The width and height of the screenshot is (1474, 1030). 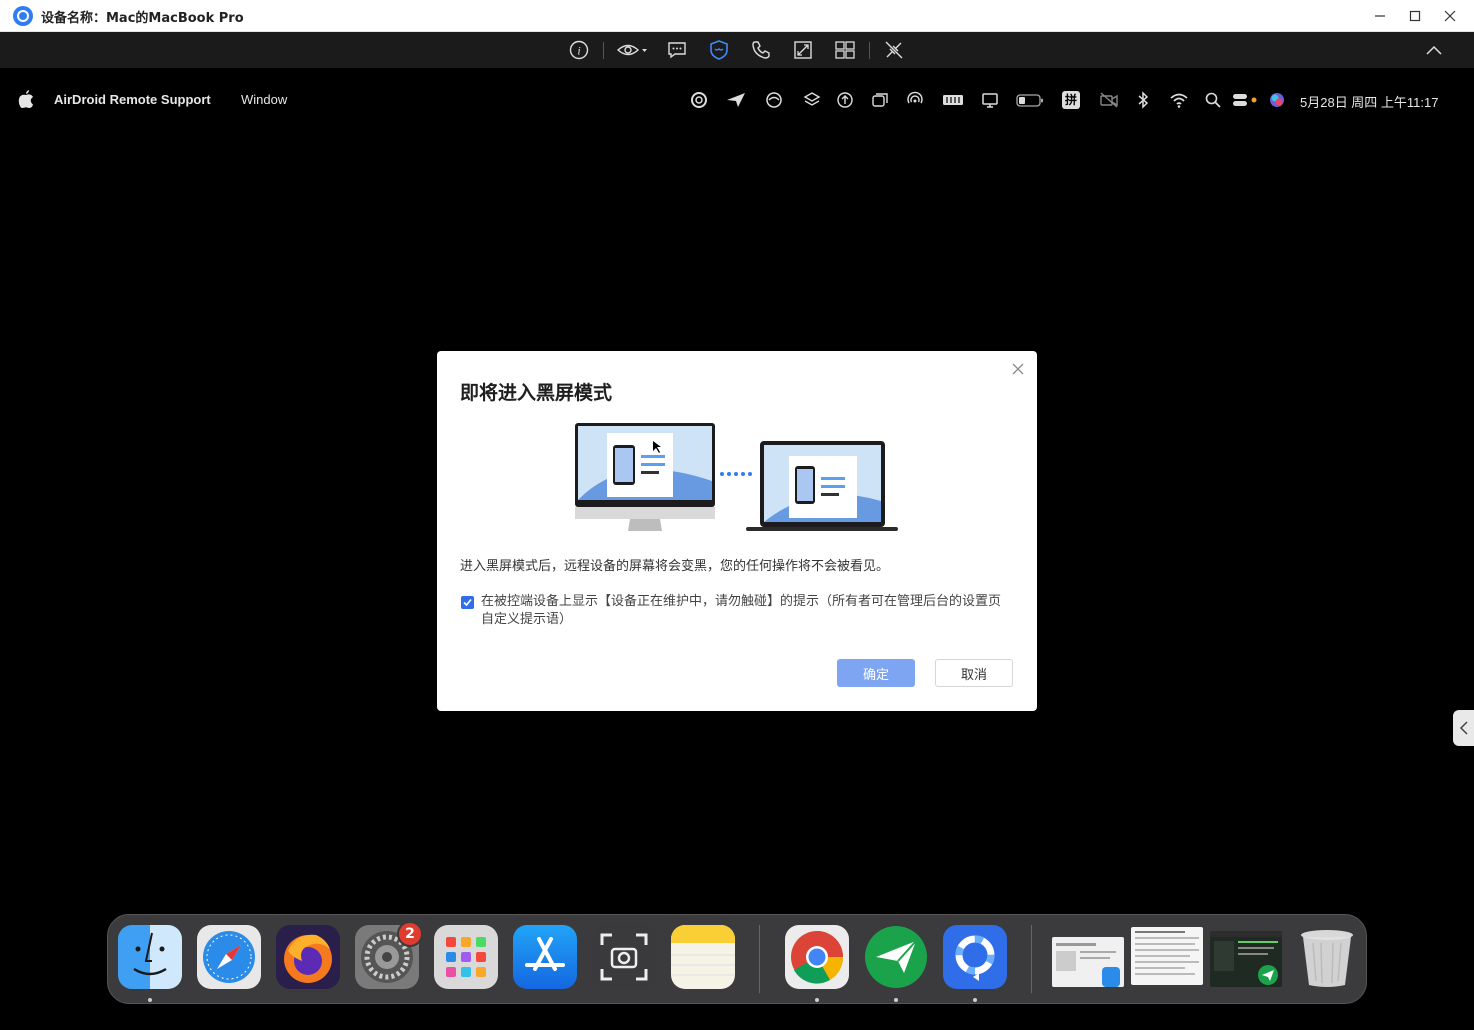 What do you see at coordinates (1029, 100) in the screenshot?
I see `battery-icon` at bounding box center [1029, 100].